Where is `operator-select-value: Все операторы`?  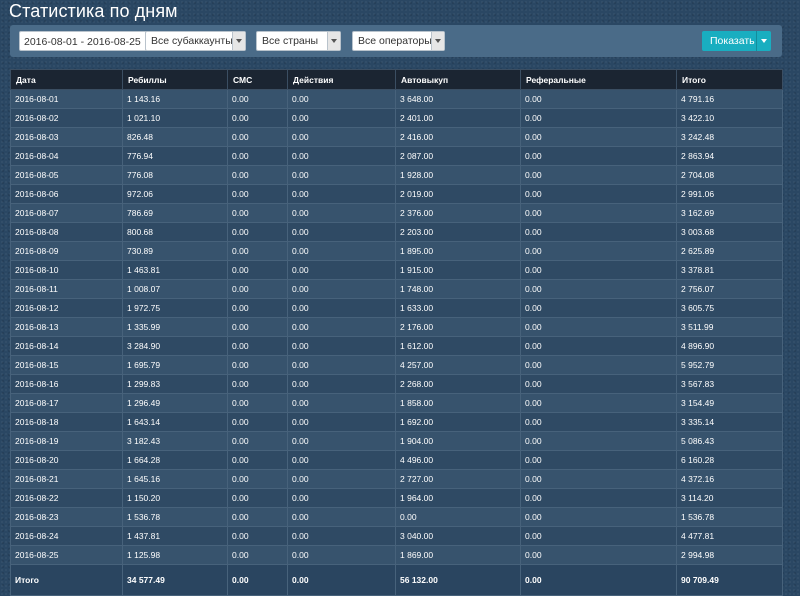 operator-select-value: Все операторы is located at coordinates (395, 41).